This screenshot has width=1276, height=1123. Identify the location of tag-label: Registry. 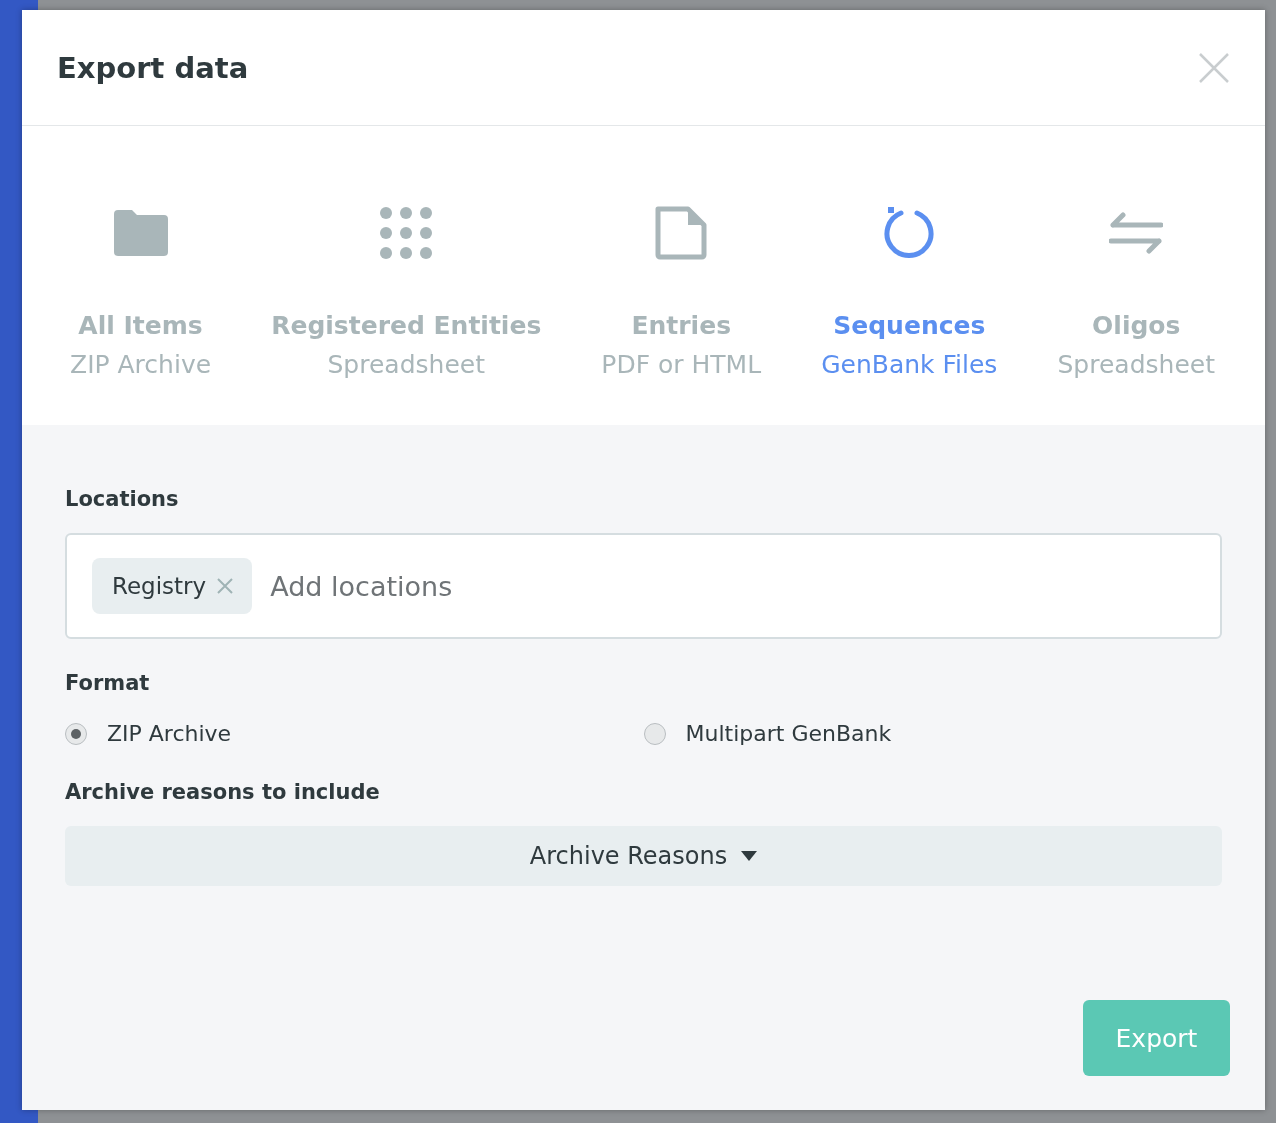
(159, 586).